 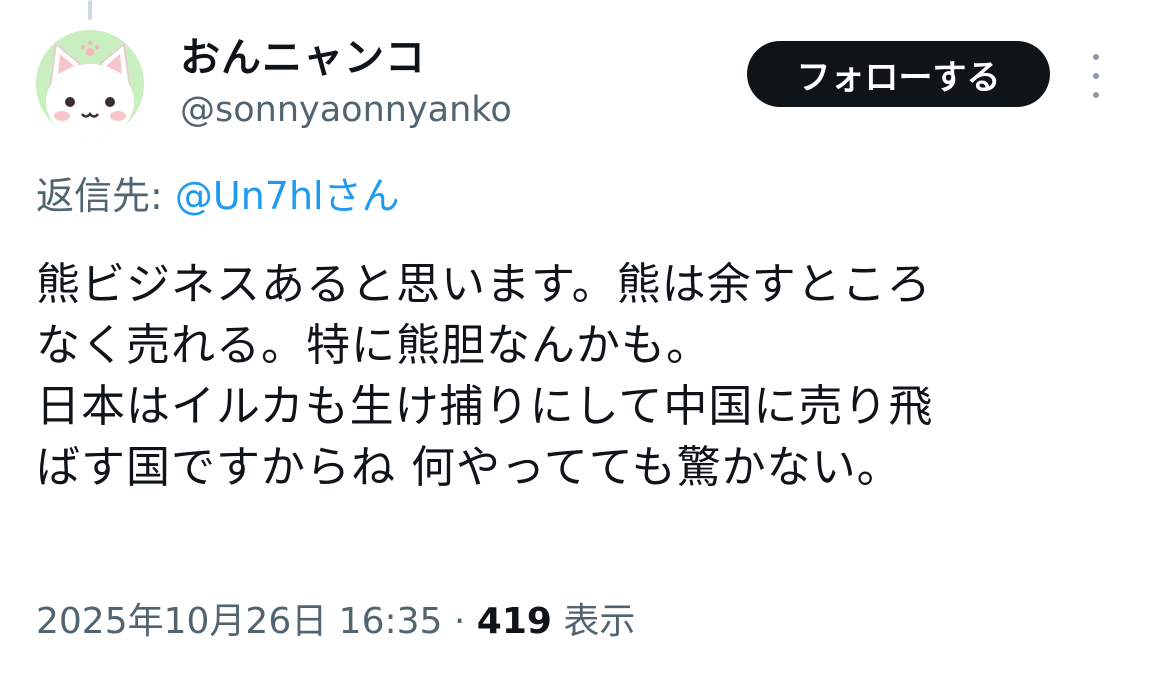 I want to click on tweet-text-line: 日本はイルカも生け捕りにして中国に売り飛, so click(x=485, y=406).